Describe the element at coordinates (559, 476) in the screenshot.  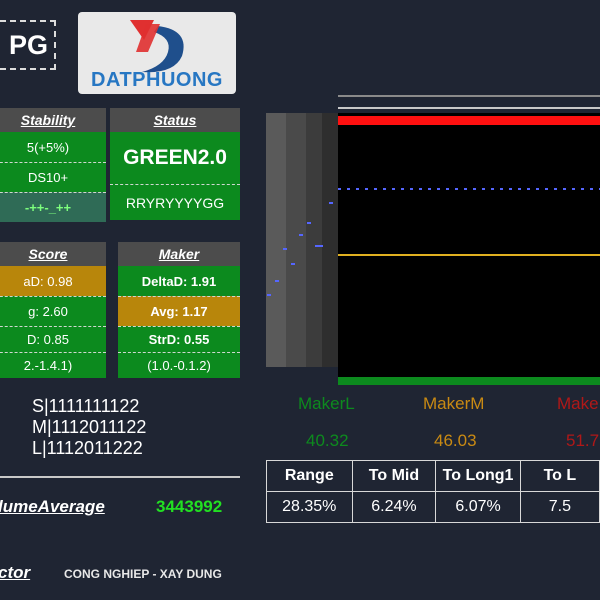
I see `stats-header-cell: To L` at that location.